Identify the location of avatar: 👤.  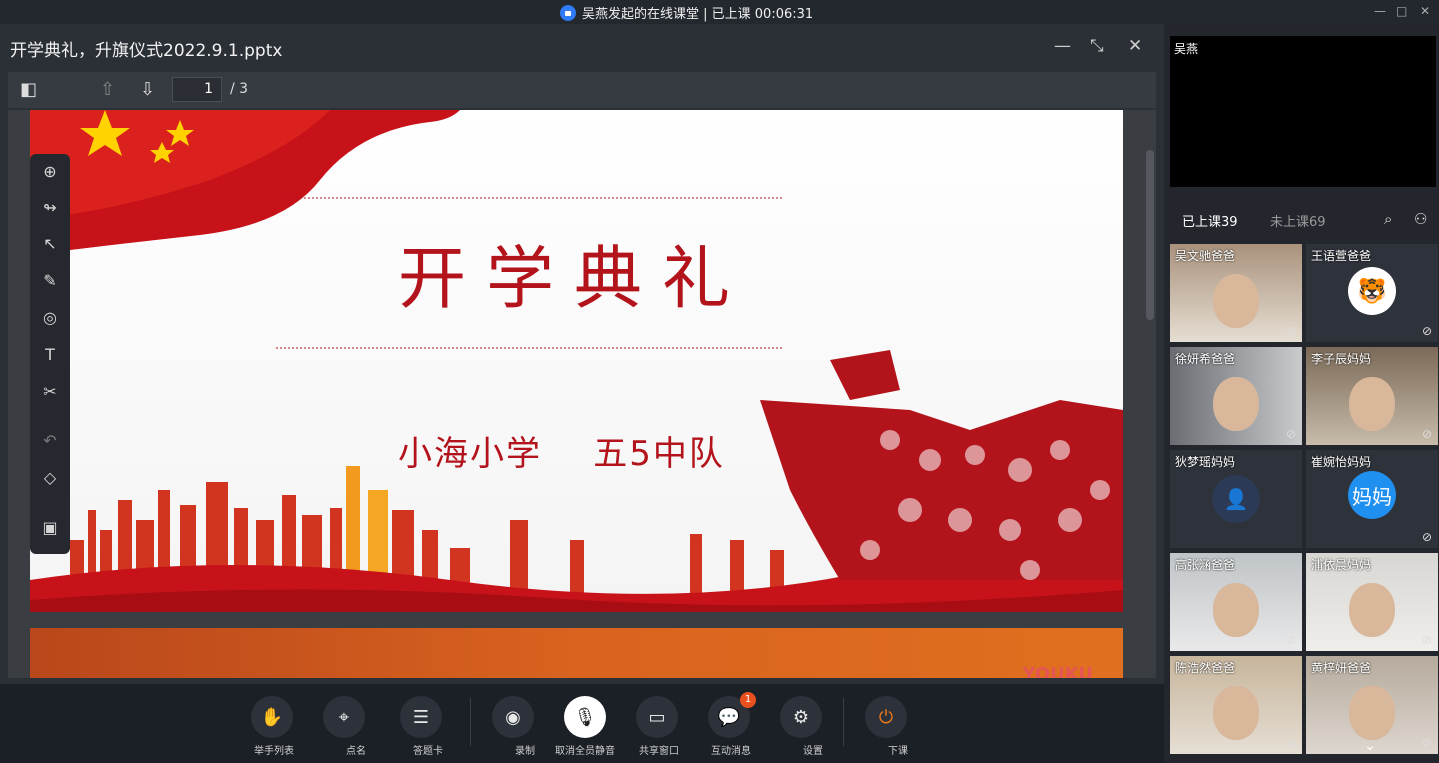
(1236, 499).